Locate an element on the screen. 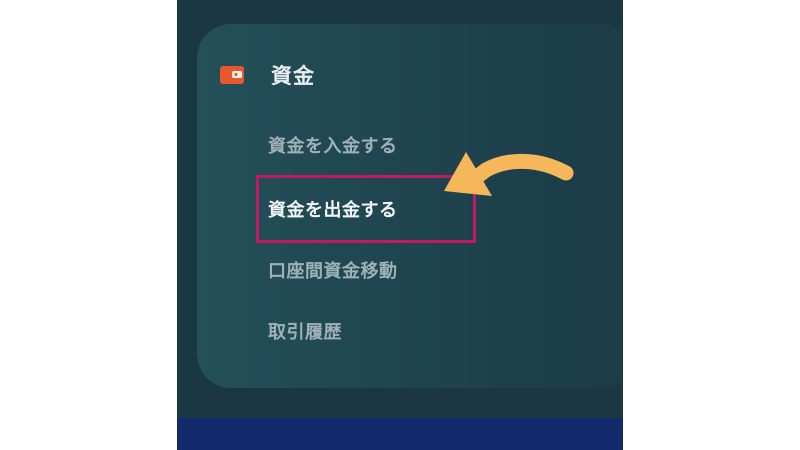  funds-menu-header: 資金 is located at coordinates (267, 75).